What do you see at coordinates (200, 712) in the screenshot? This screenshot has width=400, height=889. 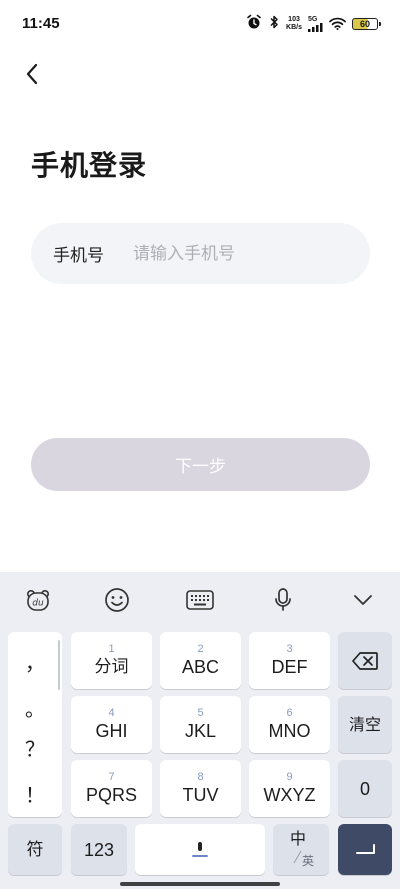 I see `key-number: 5` at bounding box center [200, 712].